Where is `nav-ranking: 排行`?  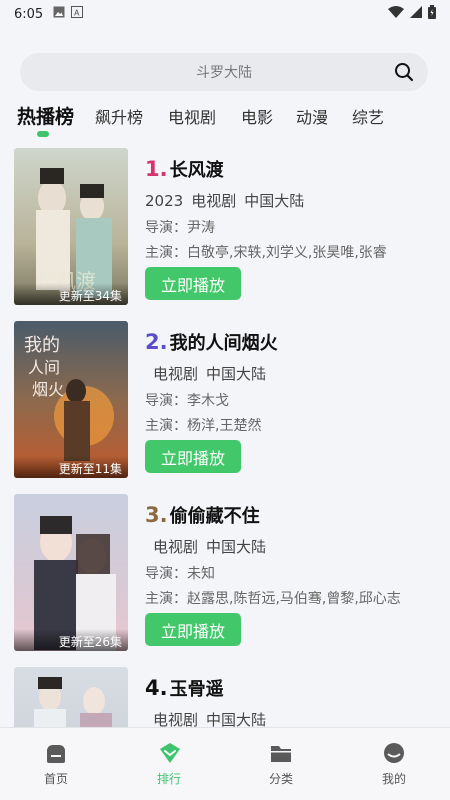
nav-ranking: 排行 is located at coordinates (169, 764).